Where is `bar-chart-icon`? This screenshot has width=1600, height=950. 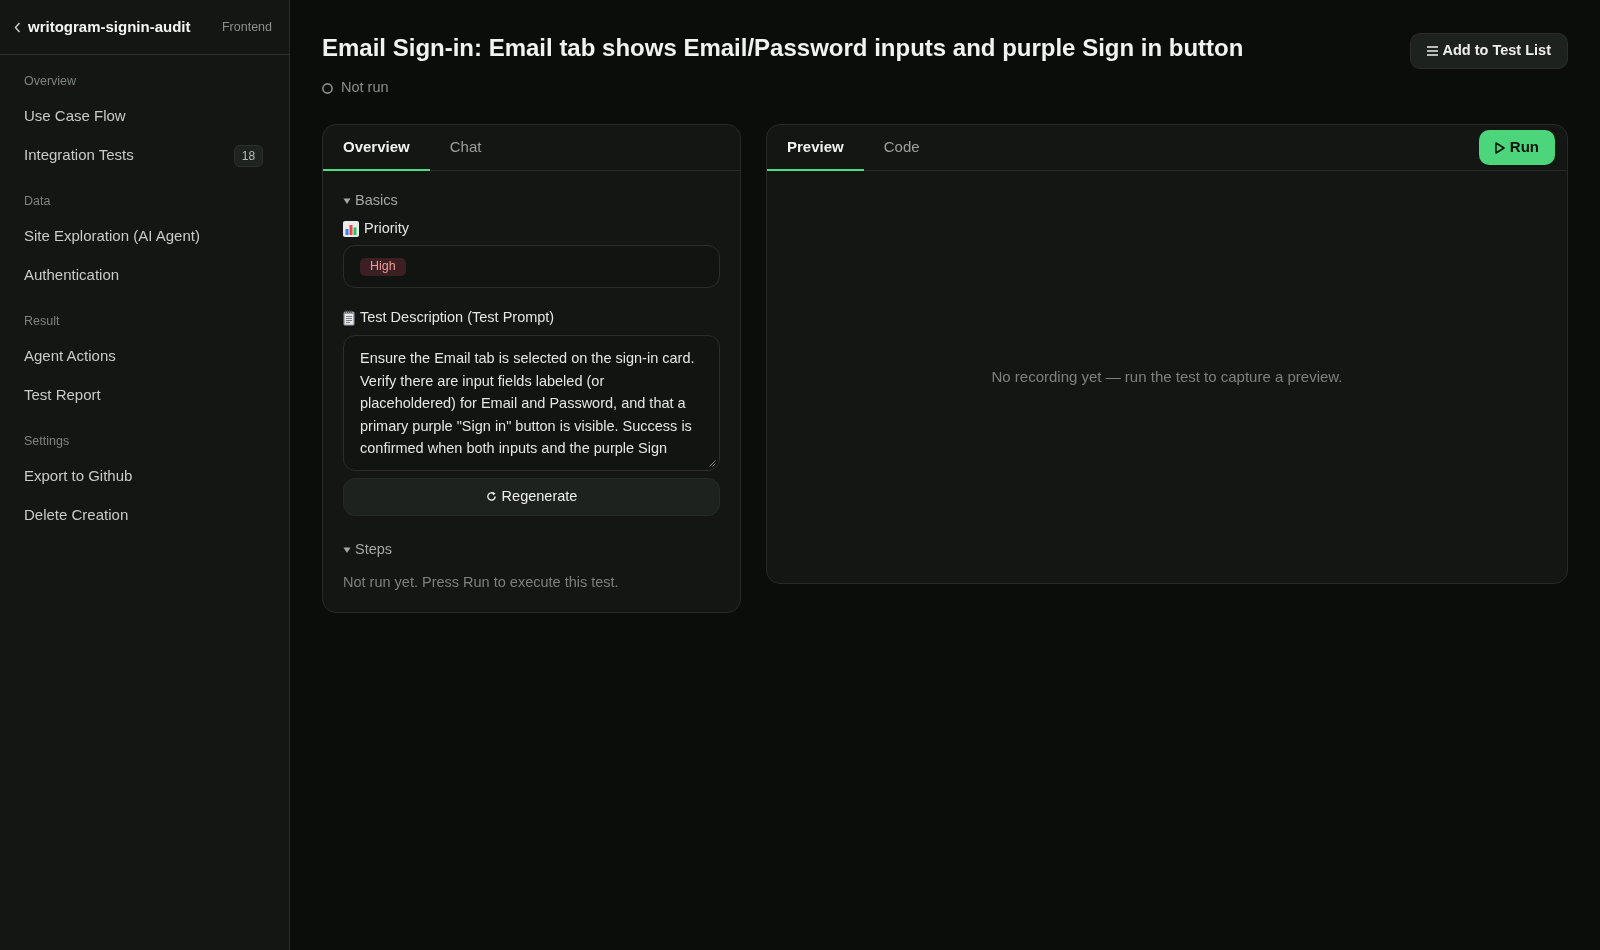
bar-chart-icon is located at coordinates (351, 229).